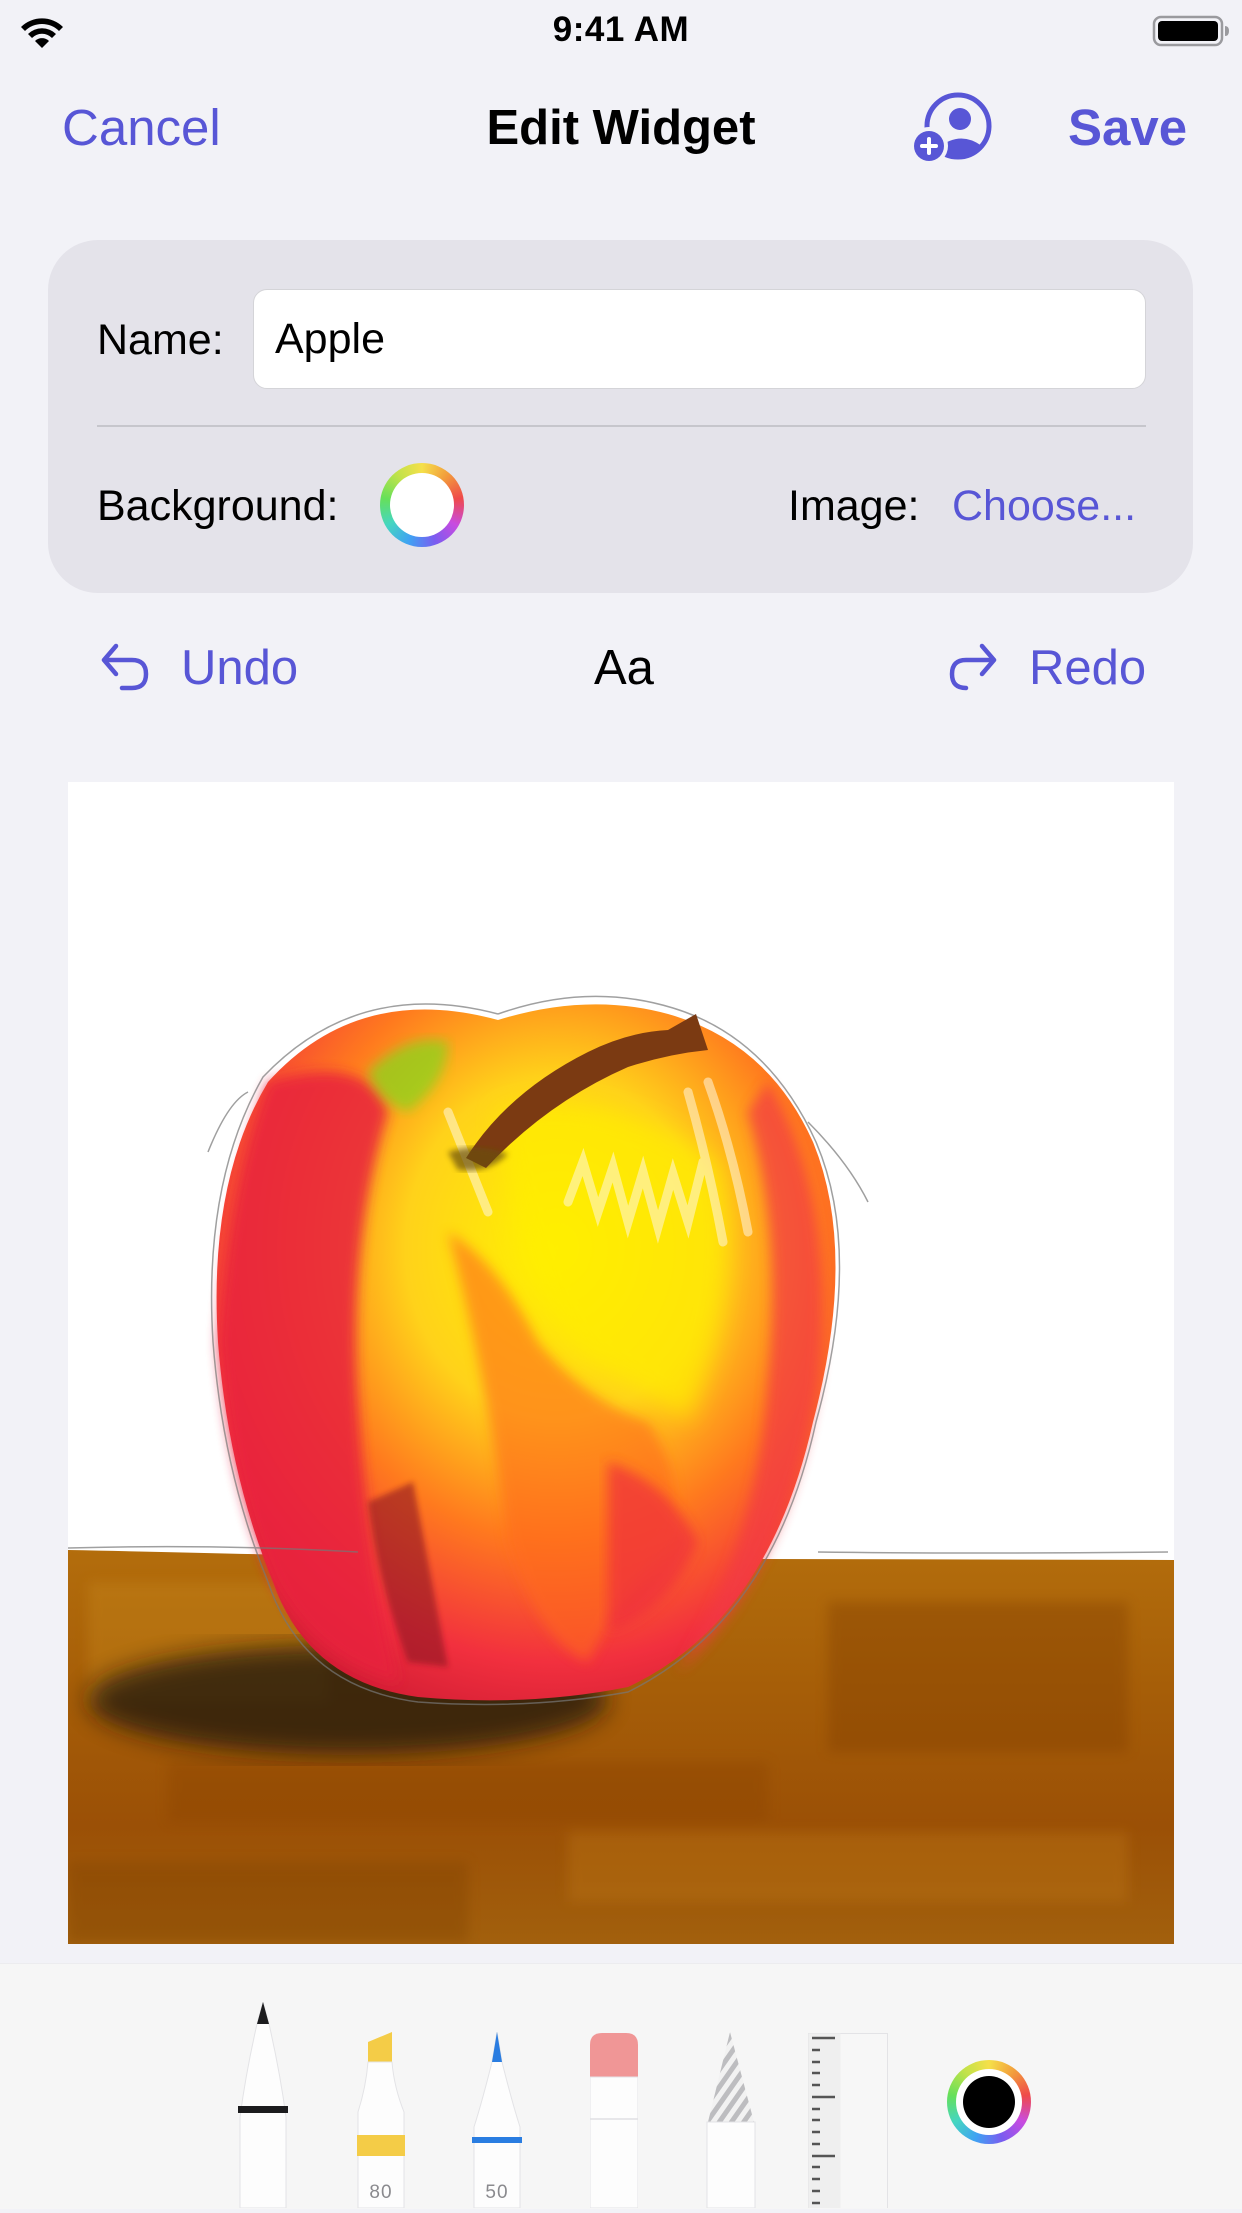 Image resolution: width=1242 pixels, height=2213 pixels. Describe the element at coordinates (731, 2120) in the screenshot. I see `lasso-tool` at that location.